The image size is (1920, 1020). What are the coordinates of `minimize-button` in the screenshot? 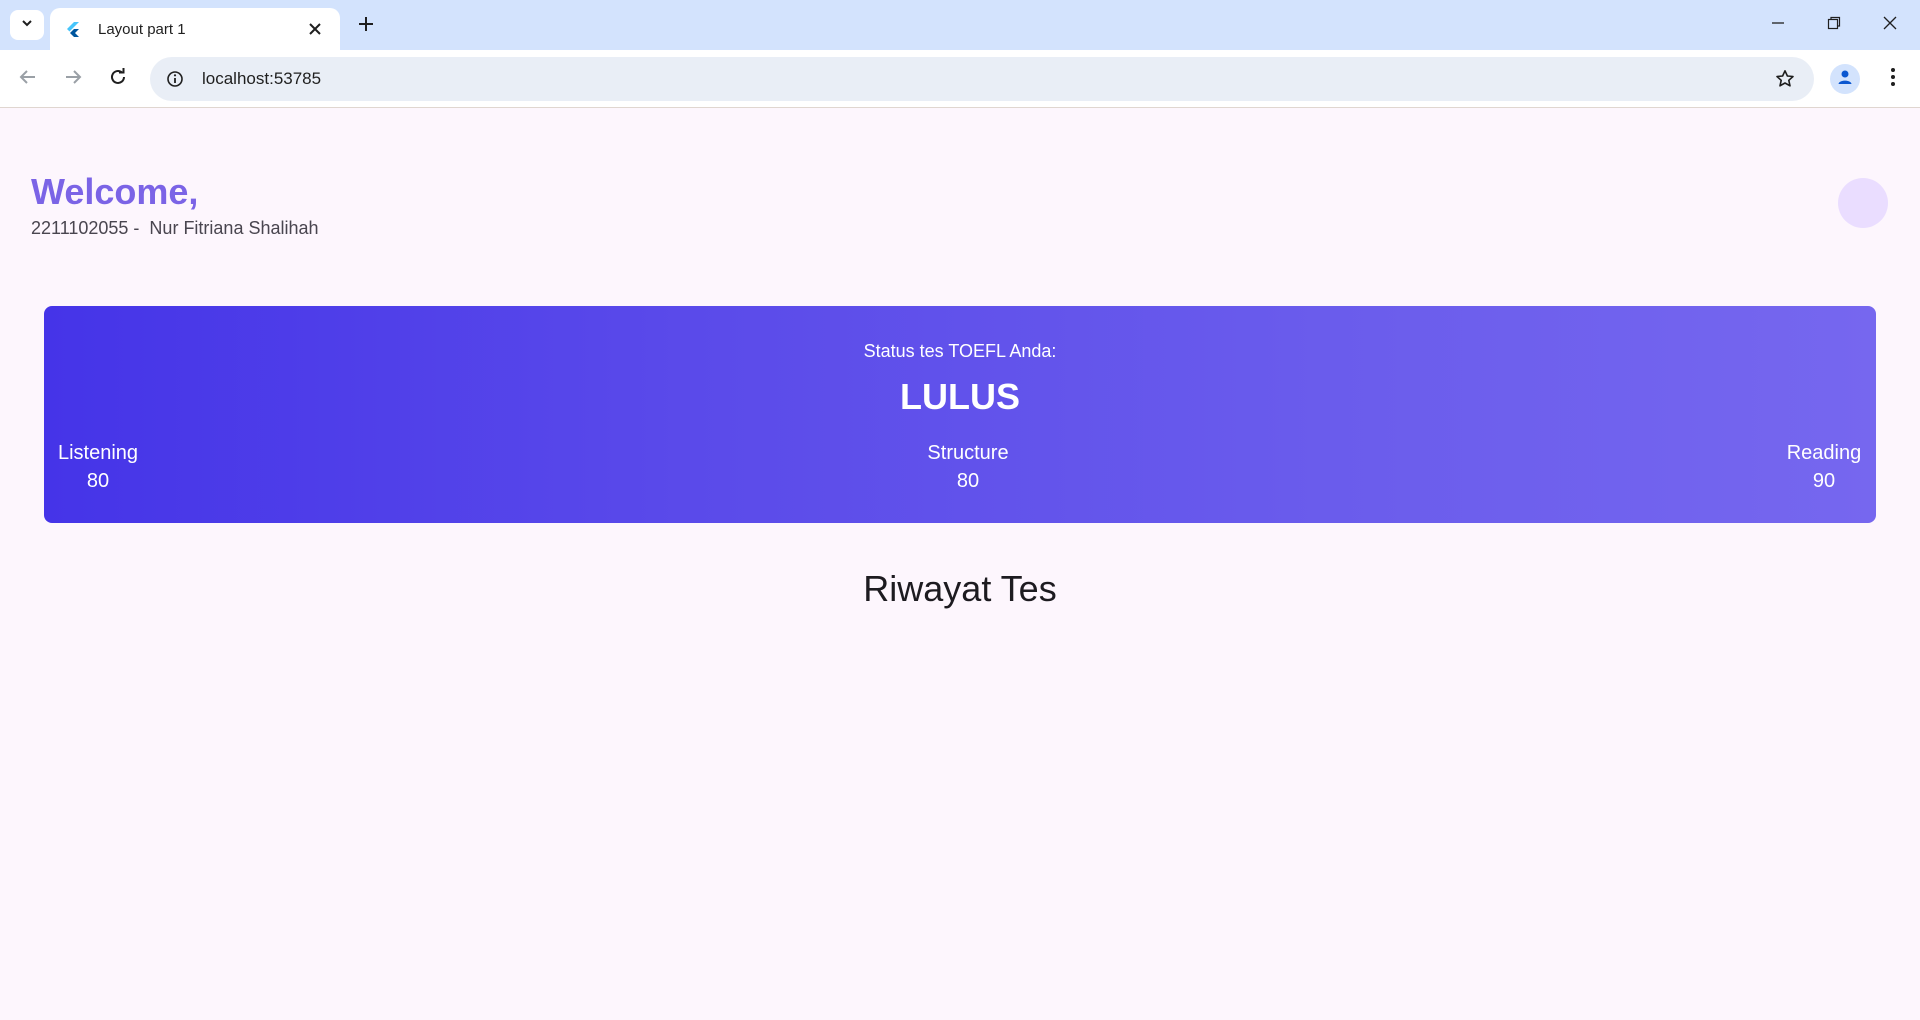 It's located at (1778, 25).